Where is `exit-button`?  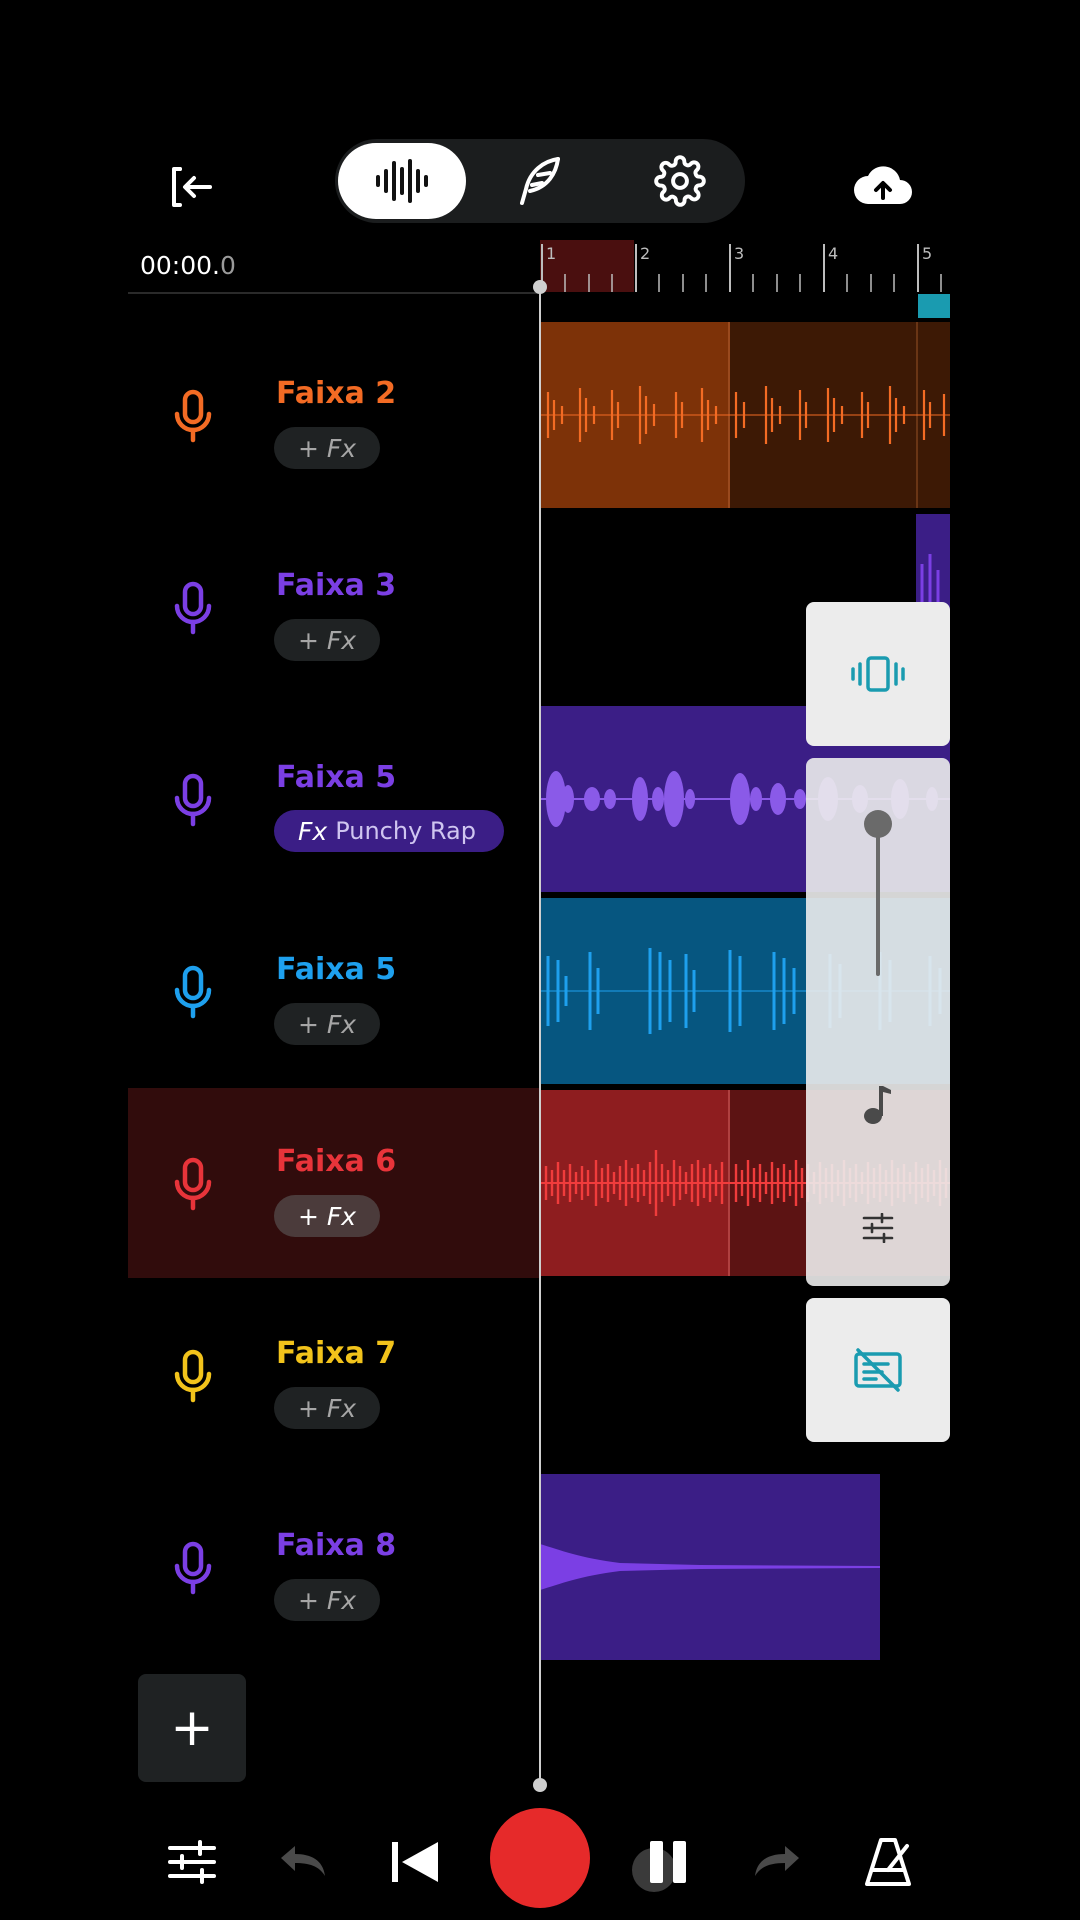 exit-button is located at coordinates (192, 187).